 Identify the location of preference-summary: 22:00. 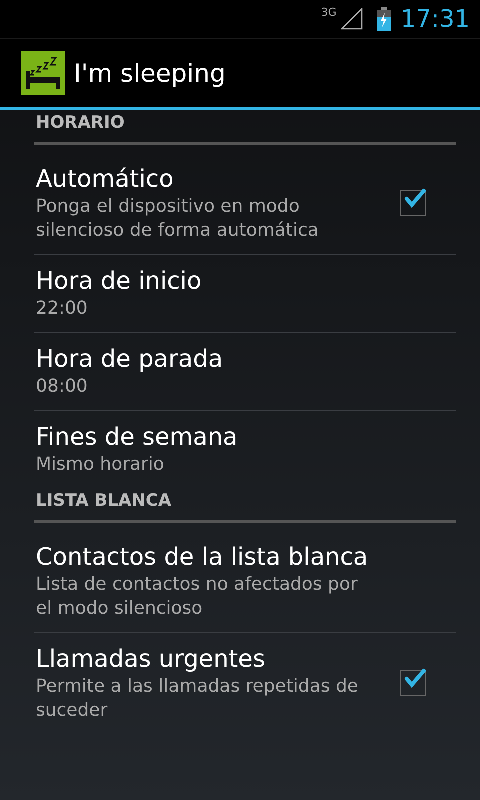
(62, 309).